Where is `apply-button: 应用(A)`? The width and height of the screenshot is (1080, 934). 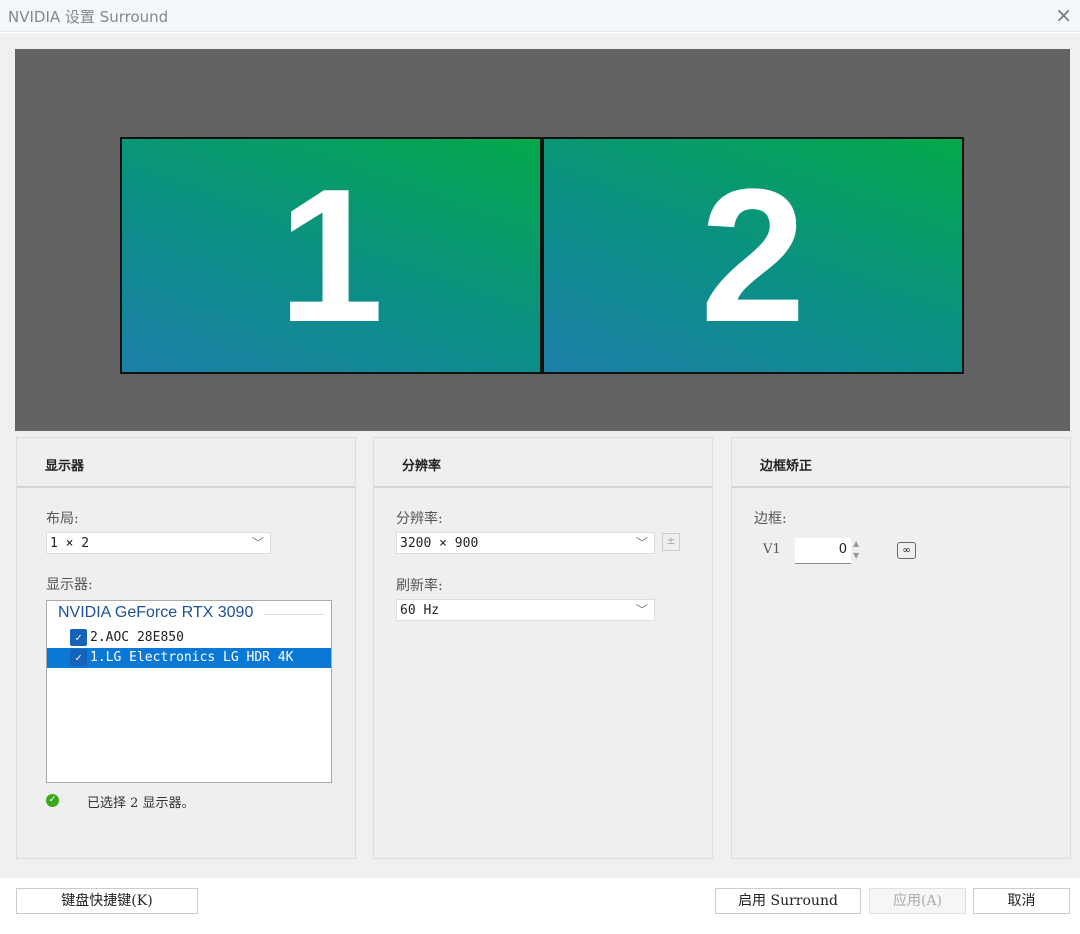 apply-button: 应用(A) is located at coordinates (917, 901).